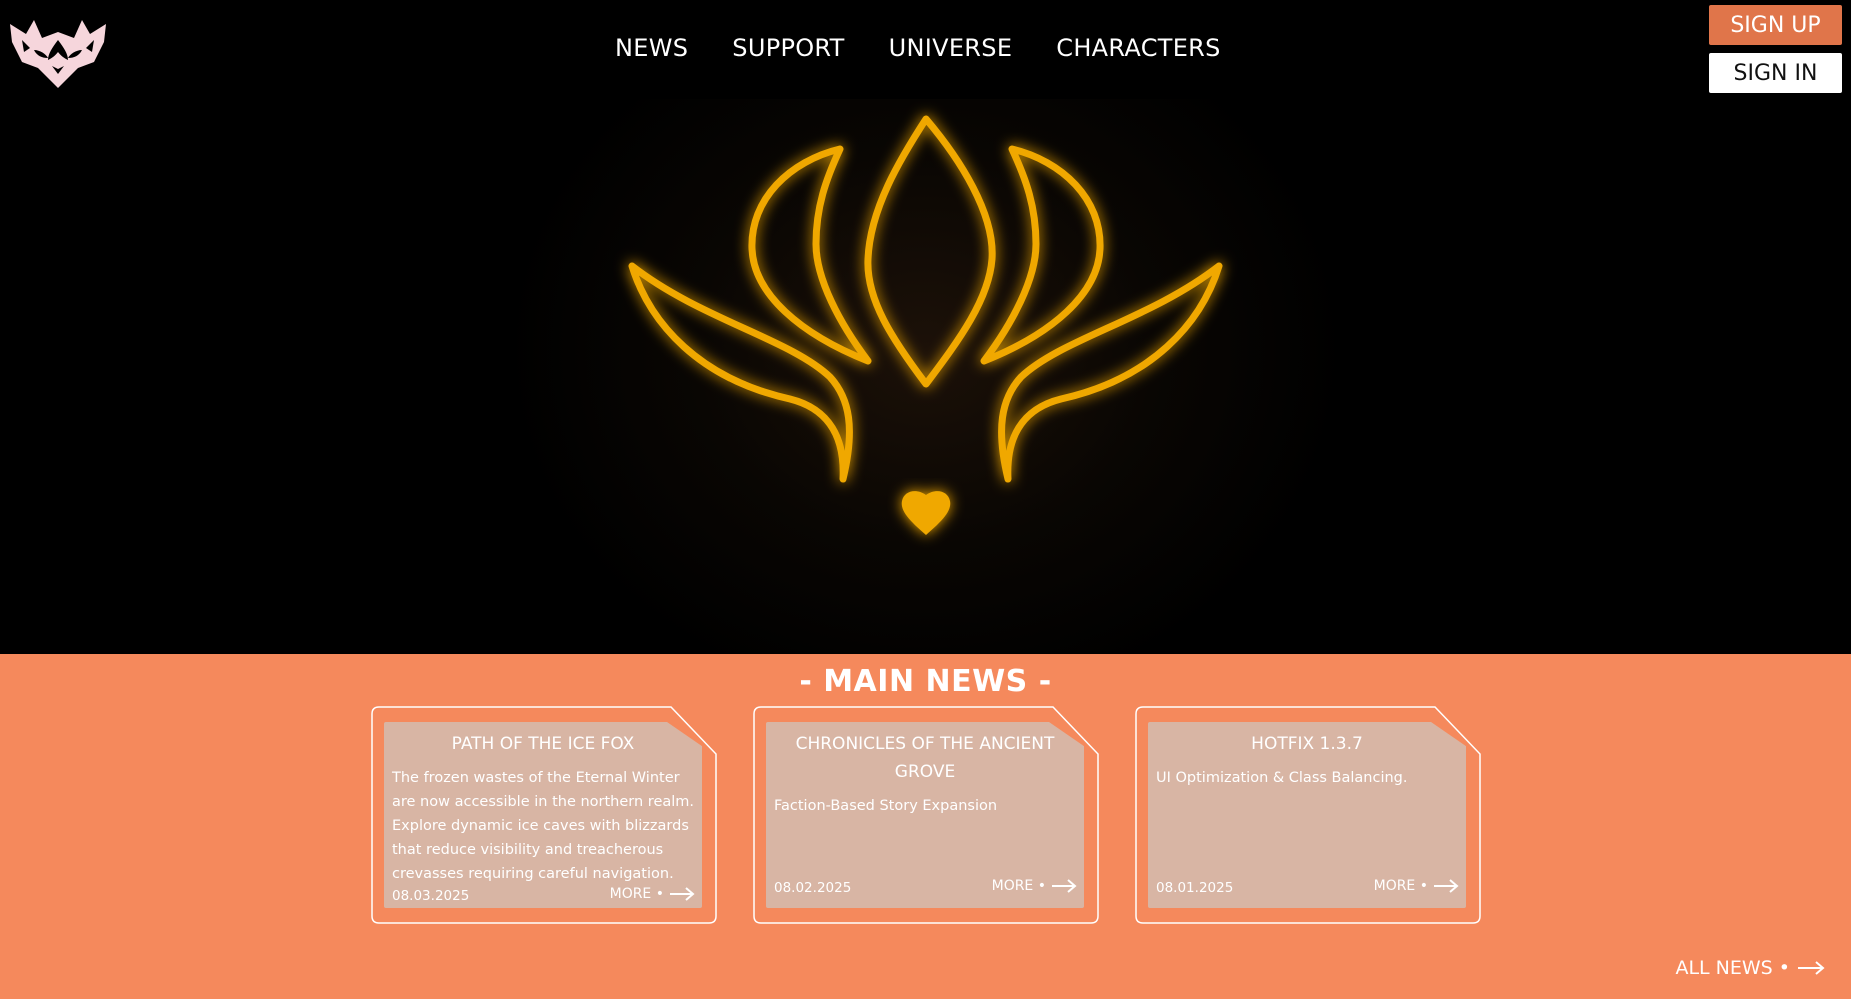 Image resolution: width=1851 pixels, height=999 pixels. Describe the element at coordinates (651, 48) in the screenshot. I see `nav-news: NEWS` at that location.